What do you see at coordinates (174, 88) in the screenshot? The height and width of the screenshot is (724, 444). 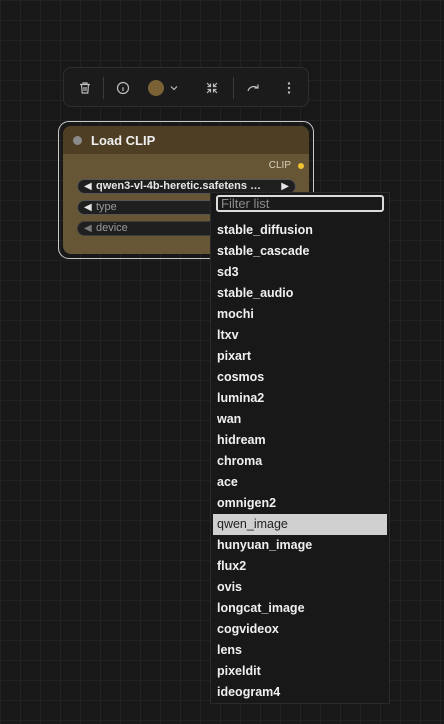 I see `chevron-down-icon` at bounding box center [174, 88].